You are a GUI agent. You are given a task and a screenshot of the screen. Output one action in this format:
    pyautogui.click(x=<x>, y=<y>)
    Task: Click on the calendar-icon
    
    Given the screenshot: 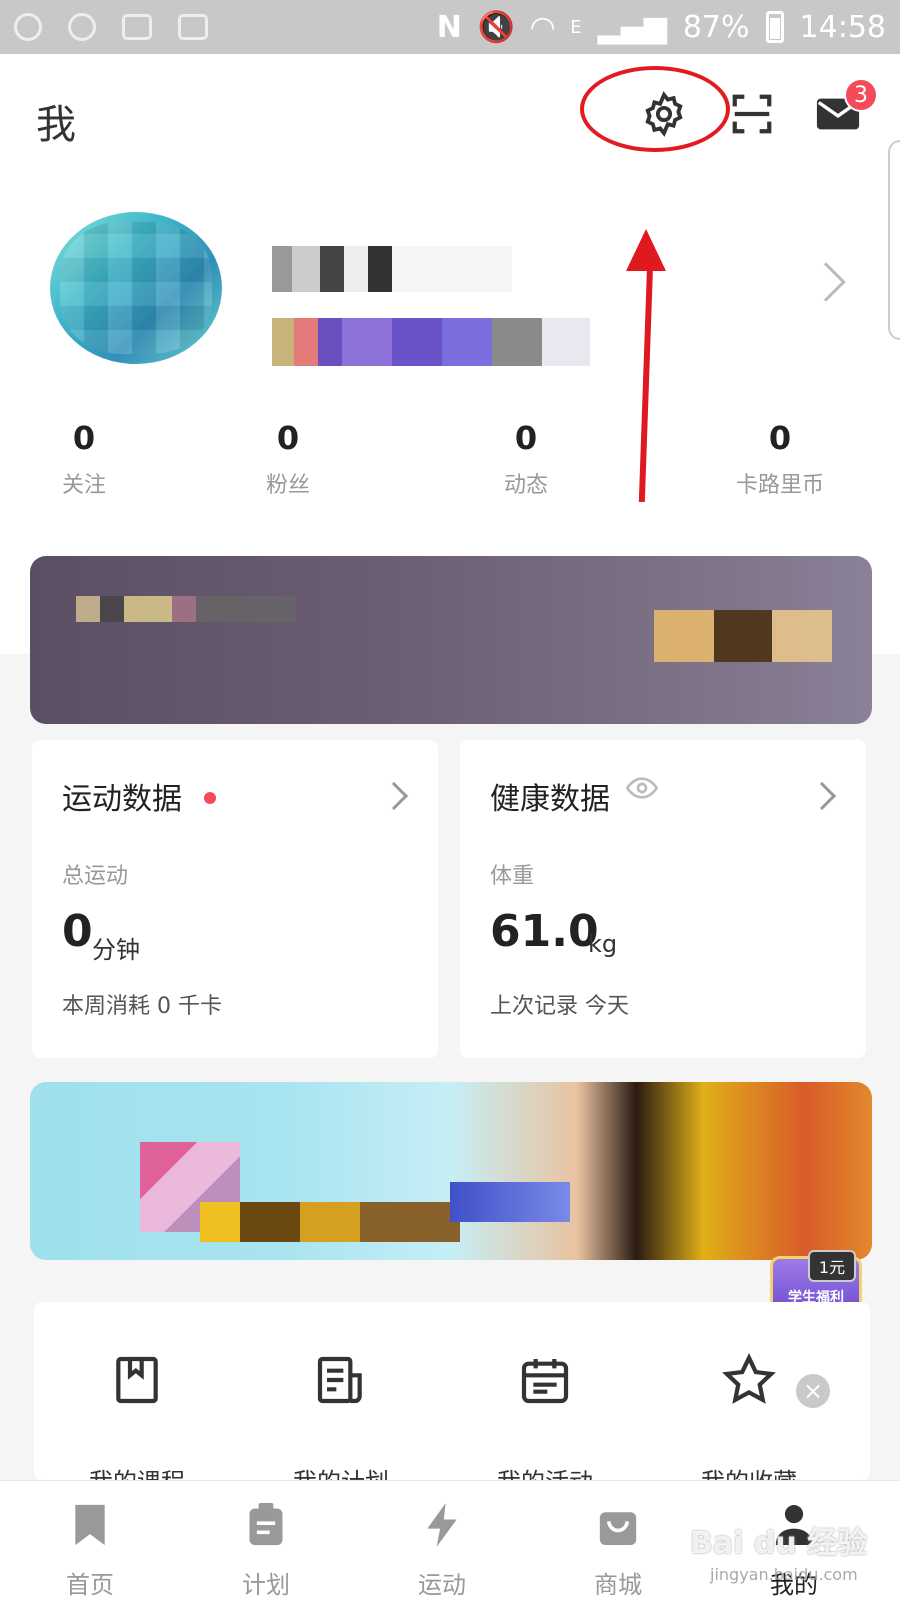 What is the action you would take?
    pyautogui.click(x=545, y=1381)
    